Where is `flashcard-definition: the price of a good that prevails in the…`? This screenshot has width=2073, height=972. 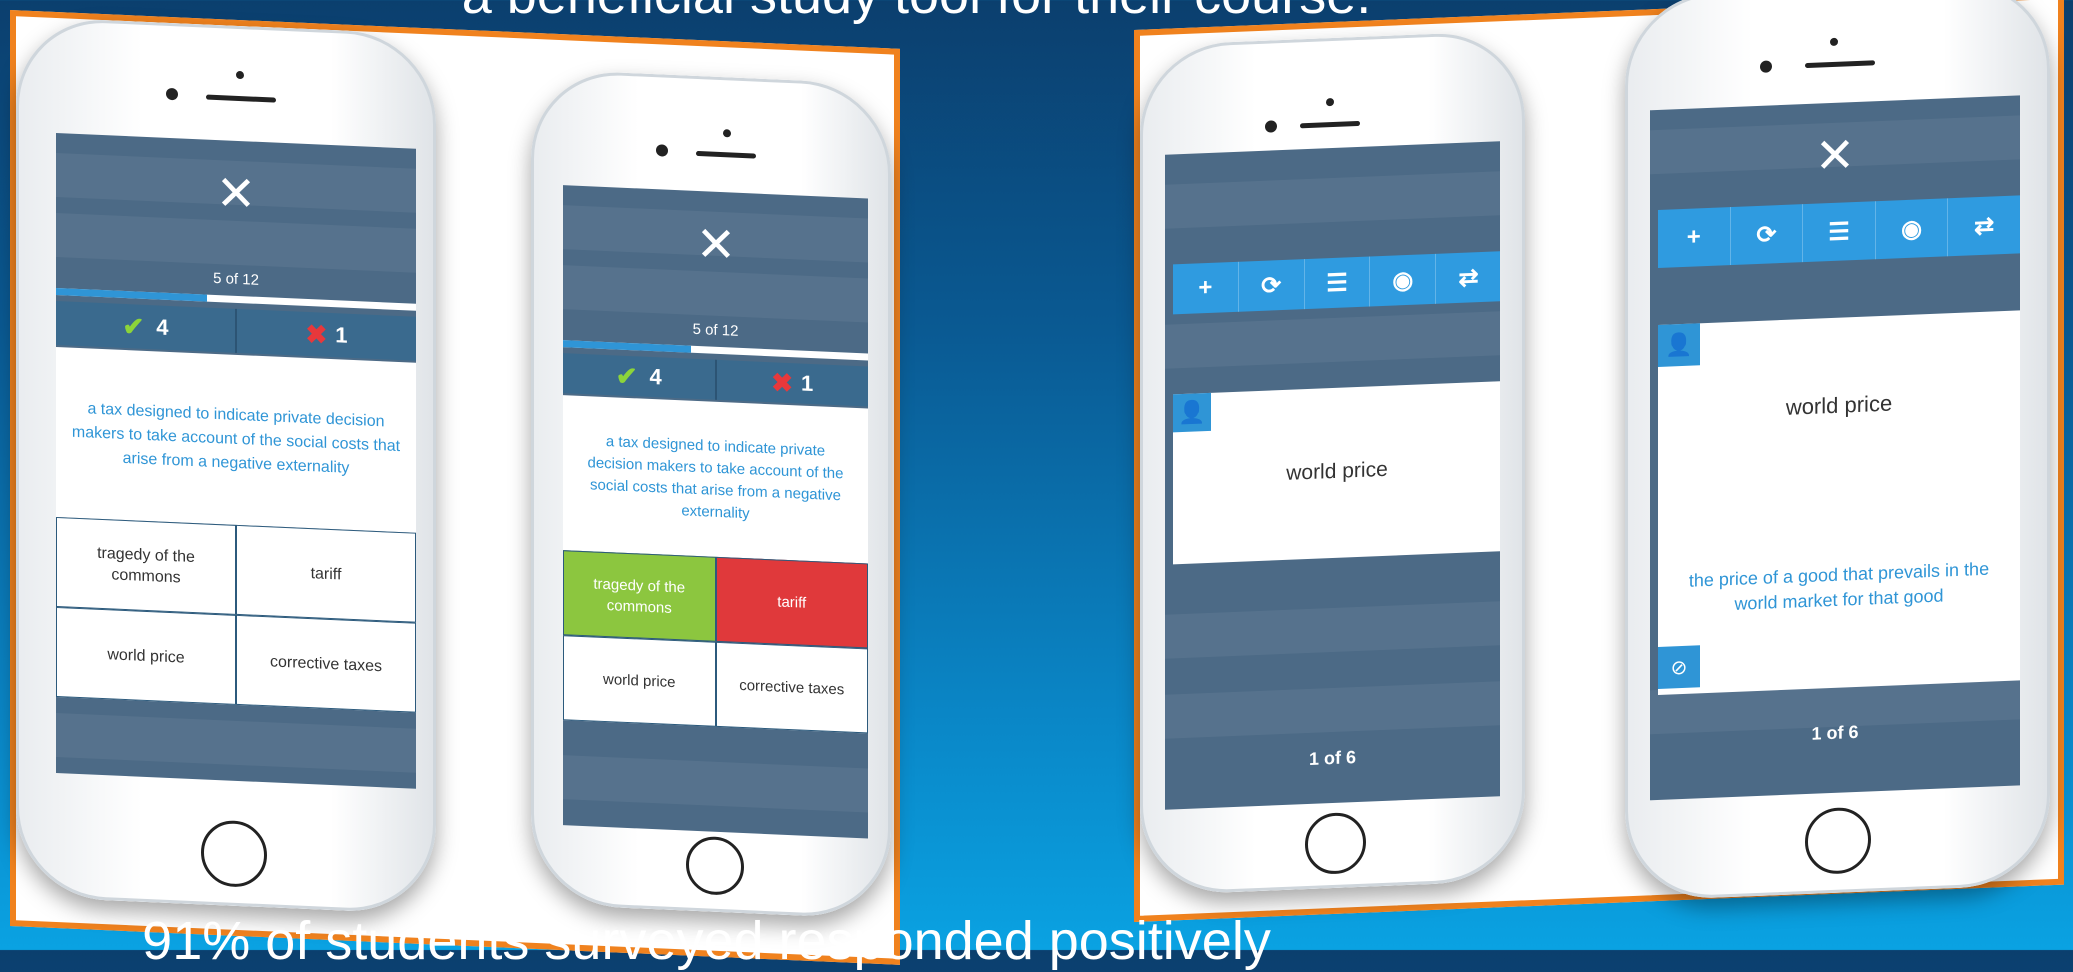
flashcard-definition: the price of a good that prevails in the… is located at coordinates (1839, 586).